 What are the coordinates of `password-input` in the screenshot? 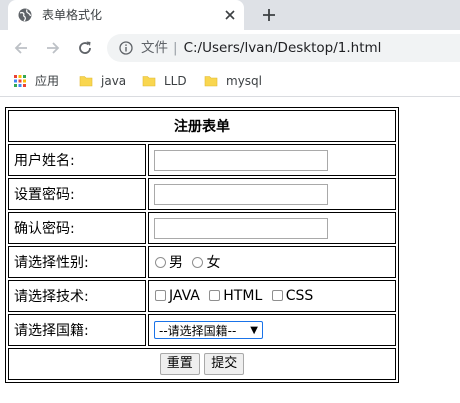 It's located at (241, 194).